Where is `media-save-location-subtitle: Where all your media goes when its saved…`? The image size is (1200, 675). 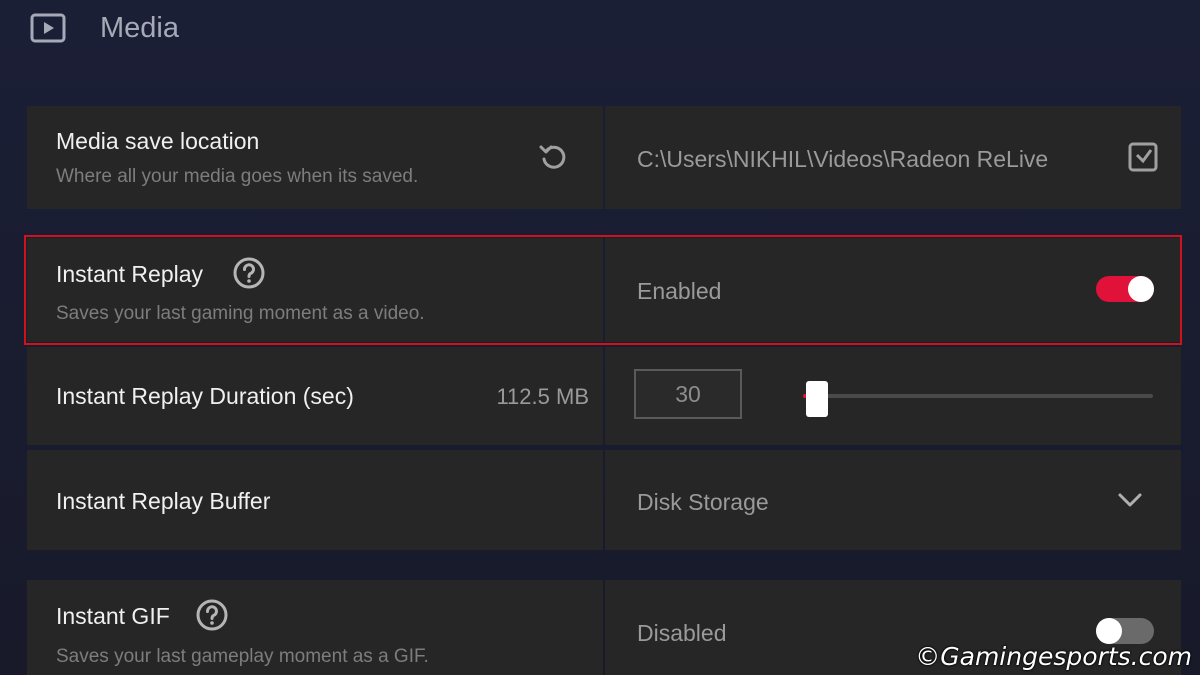 media-save-location-subtitle: Where all your media goes when its saved… is located at coordinates (237, 176).